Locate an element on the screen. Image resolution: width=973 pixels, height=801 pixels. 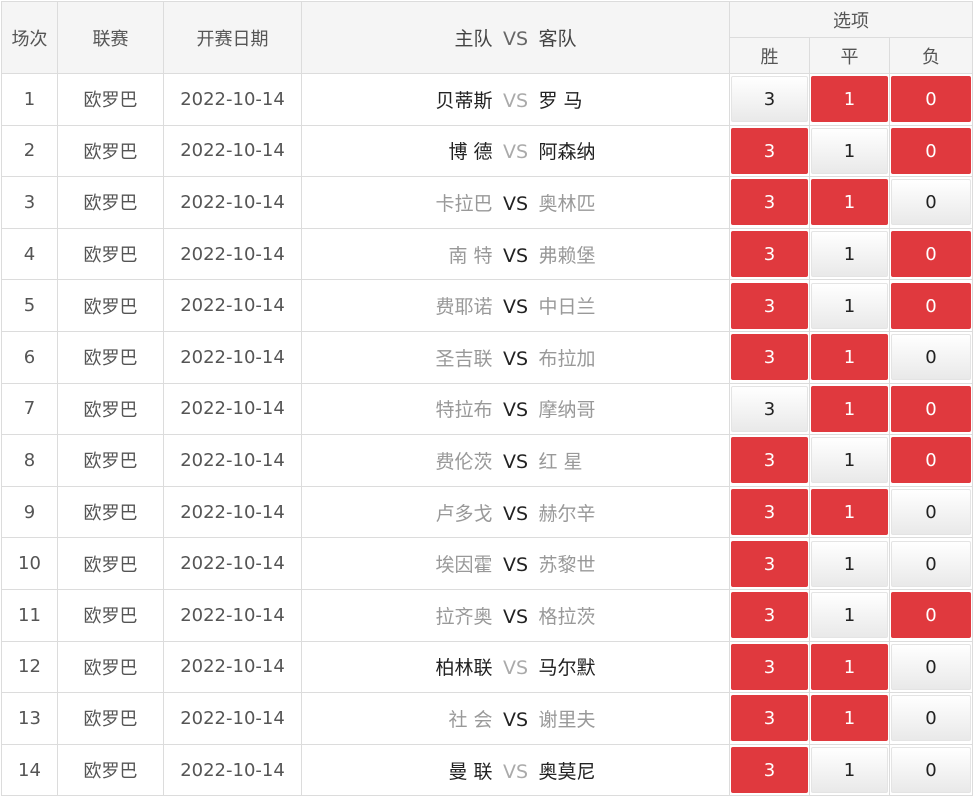
match-row: 2 欧罗巴 2022-10-14 博 德 VS 阿森纳 3 1 0 is located at coordinates (487, 151).